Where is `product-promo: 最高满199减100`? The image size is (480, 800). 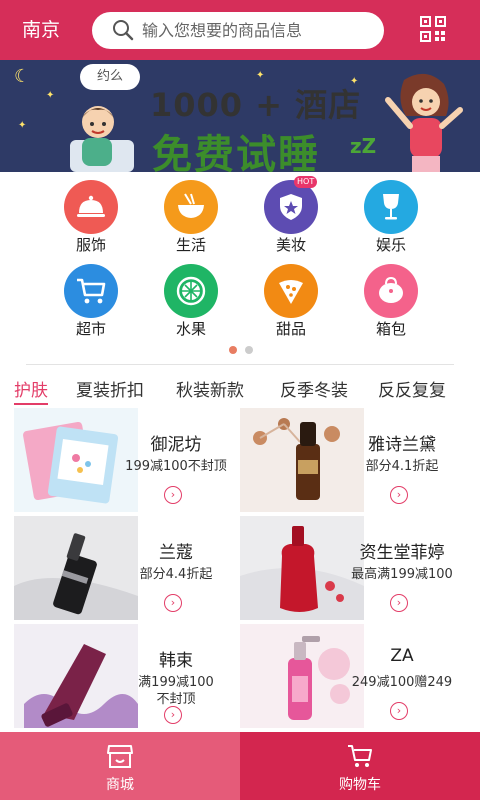 product-promo: 最高满199减100 is located at coordinates (402, 574).